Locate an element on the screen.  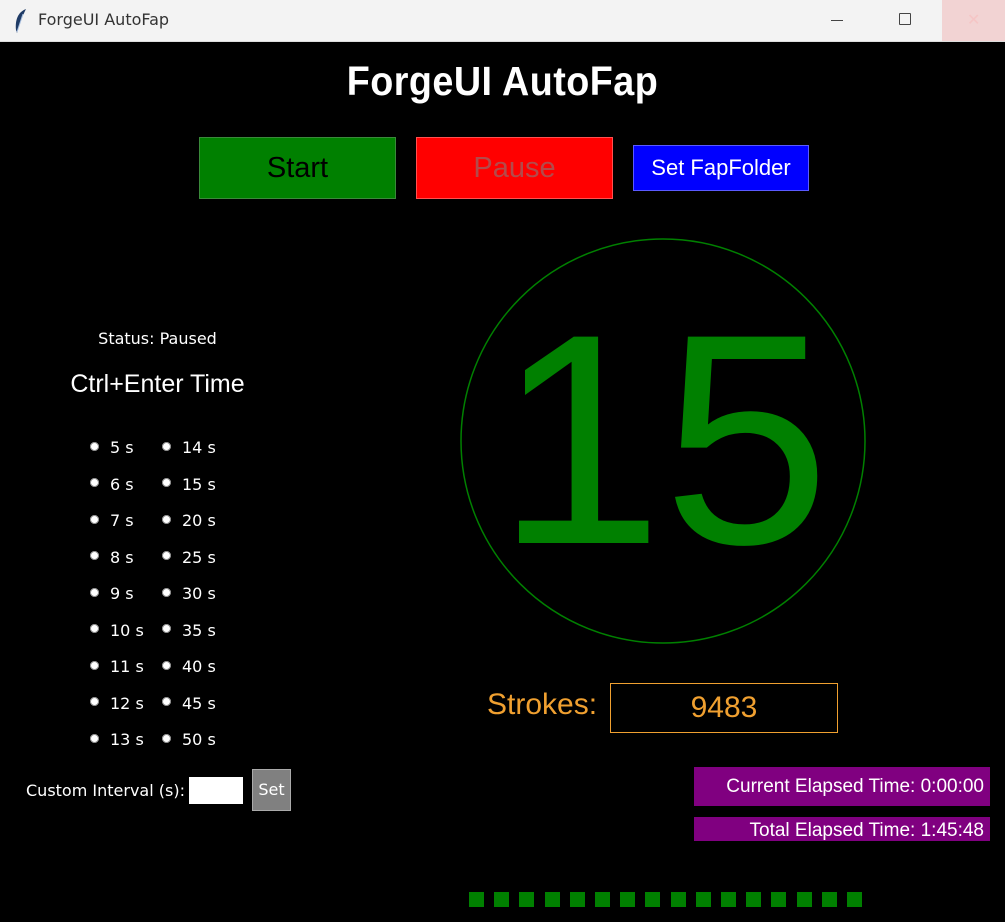
interval-option: 25 s is located at coordinates (189, 557).